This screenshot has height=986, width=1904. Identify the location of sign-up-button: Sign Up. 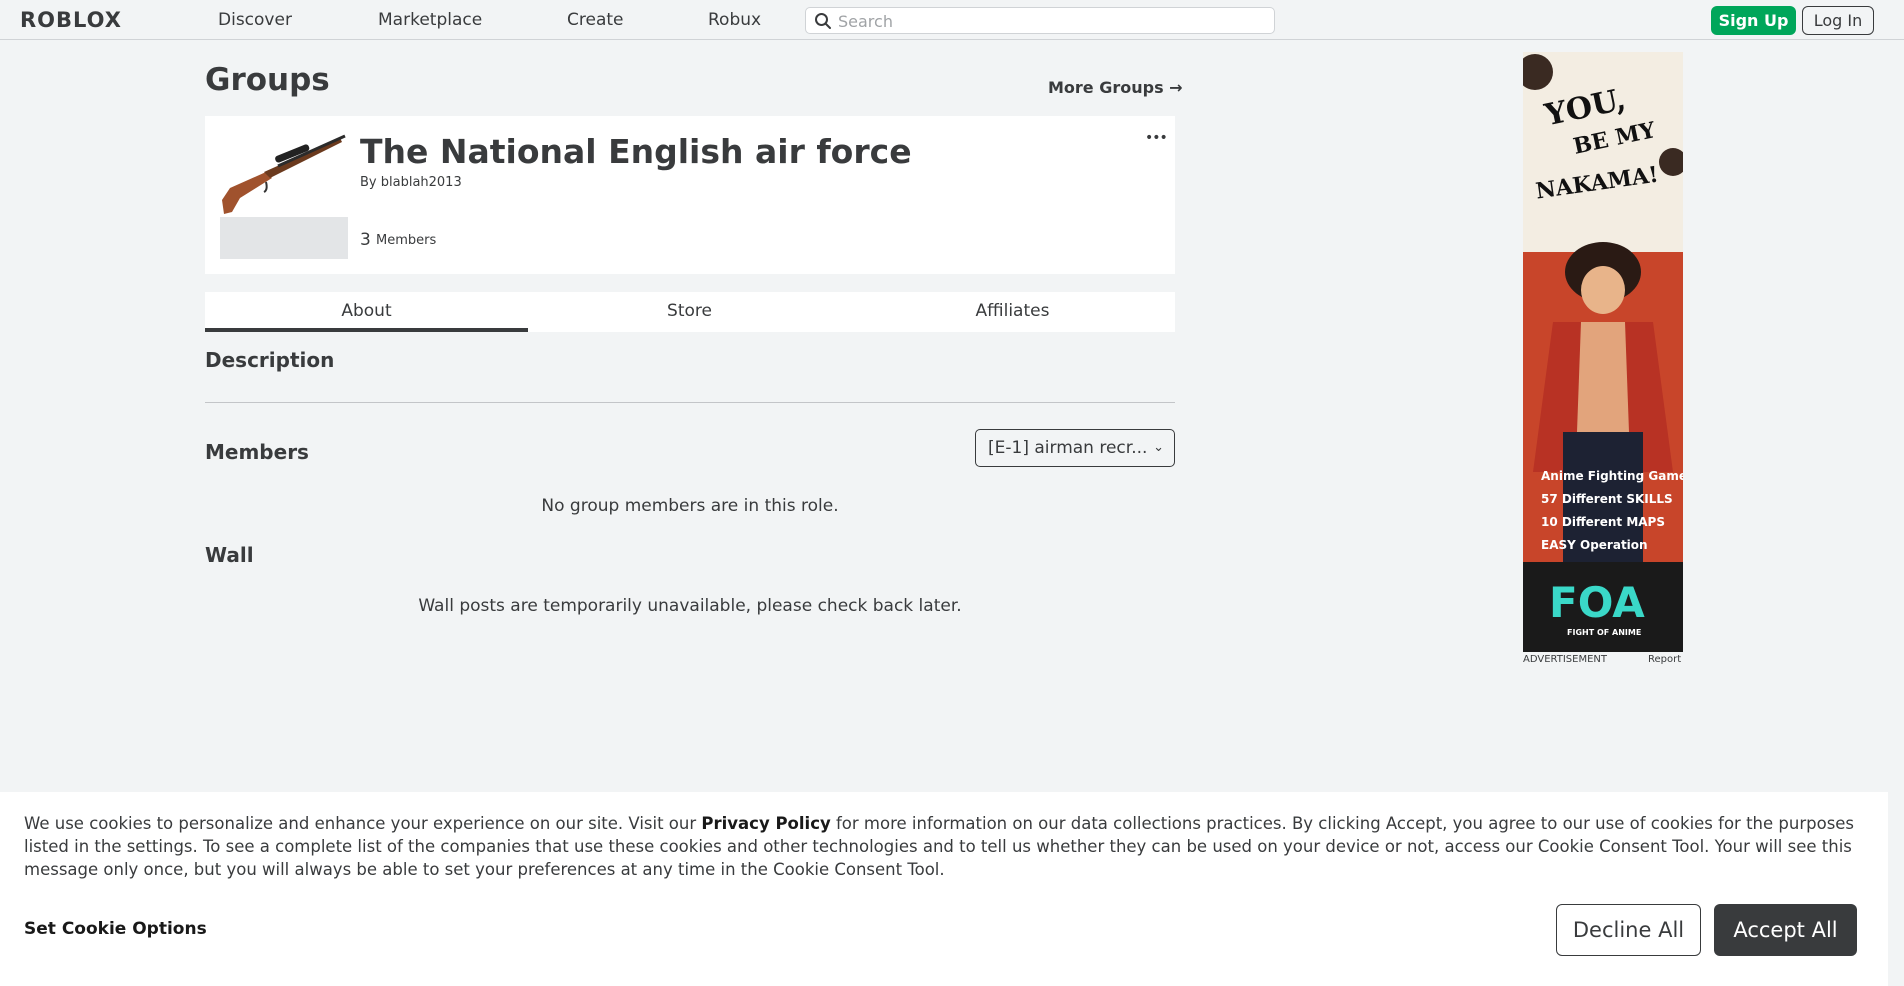
(1753, 20).